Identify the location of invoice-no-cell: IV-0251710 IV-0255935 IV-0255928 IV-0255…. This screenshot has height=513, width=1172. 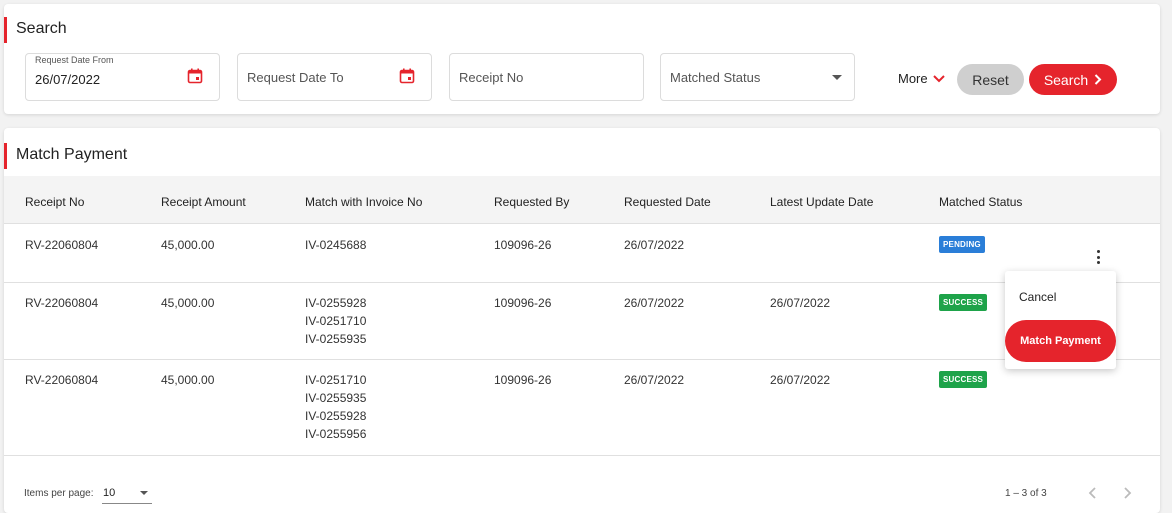
(335, 407).